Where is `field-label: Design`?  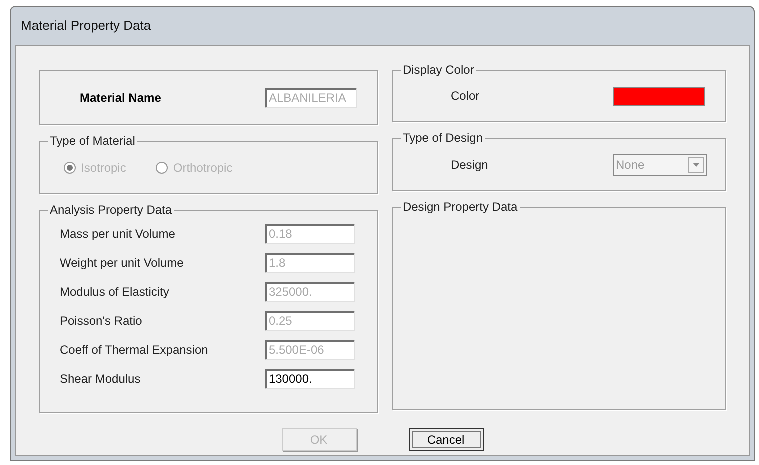
field-label: Design is located at coordinates (469, 165).